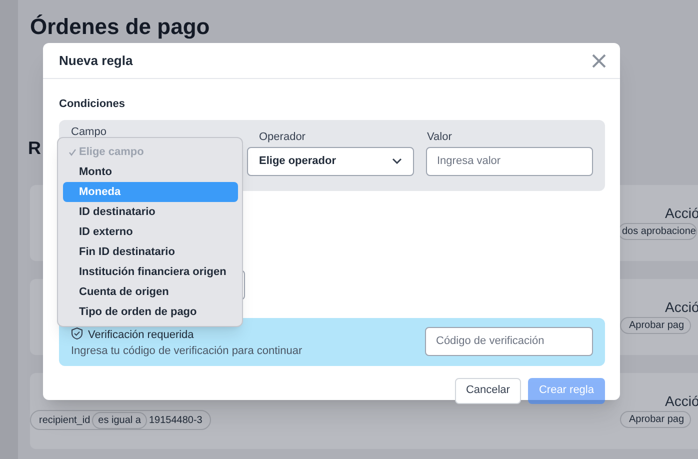 This screenshot has height=459, width=698. Describe the element at coordinates (487, 391) in the screenshot. I see `cancel-button: Cancelar` at that location.